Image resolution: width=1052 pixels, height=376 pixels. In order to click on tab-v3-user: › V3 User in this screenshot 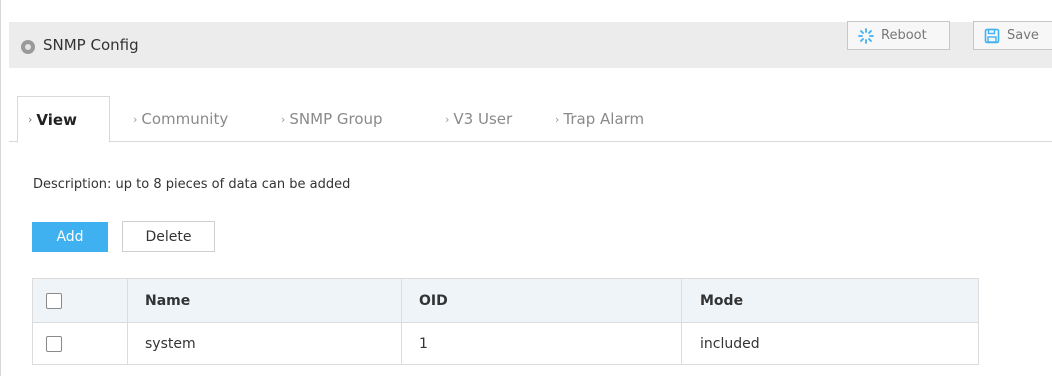, I will do `click(478, 119)`.